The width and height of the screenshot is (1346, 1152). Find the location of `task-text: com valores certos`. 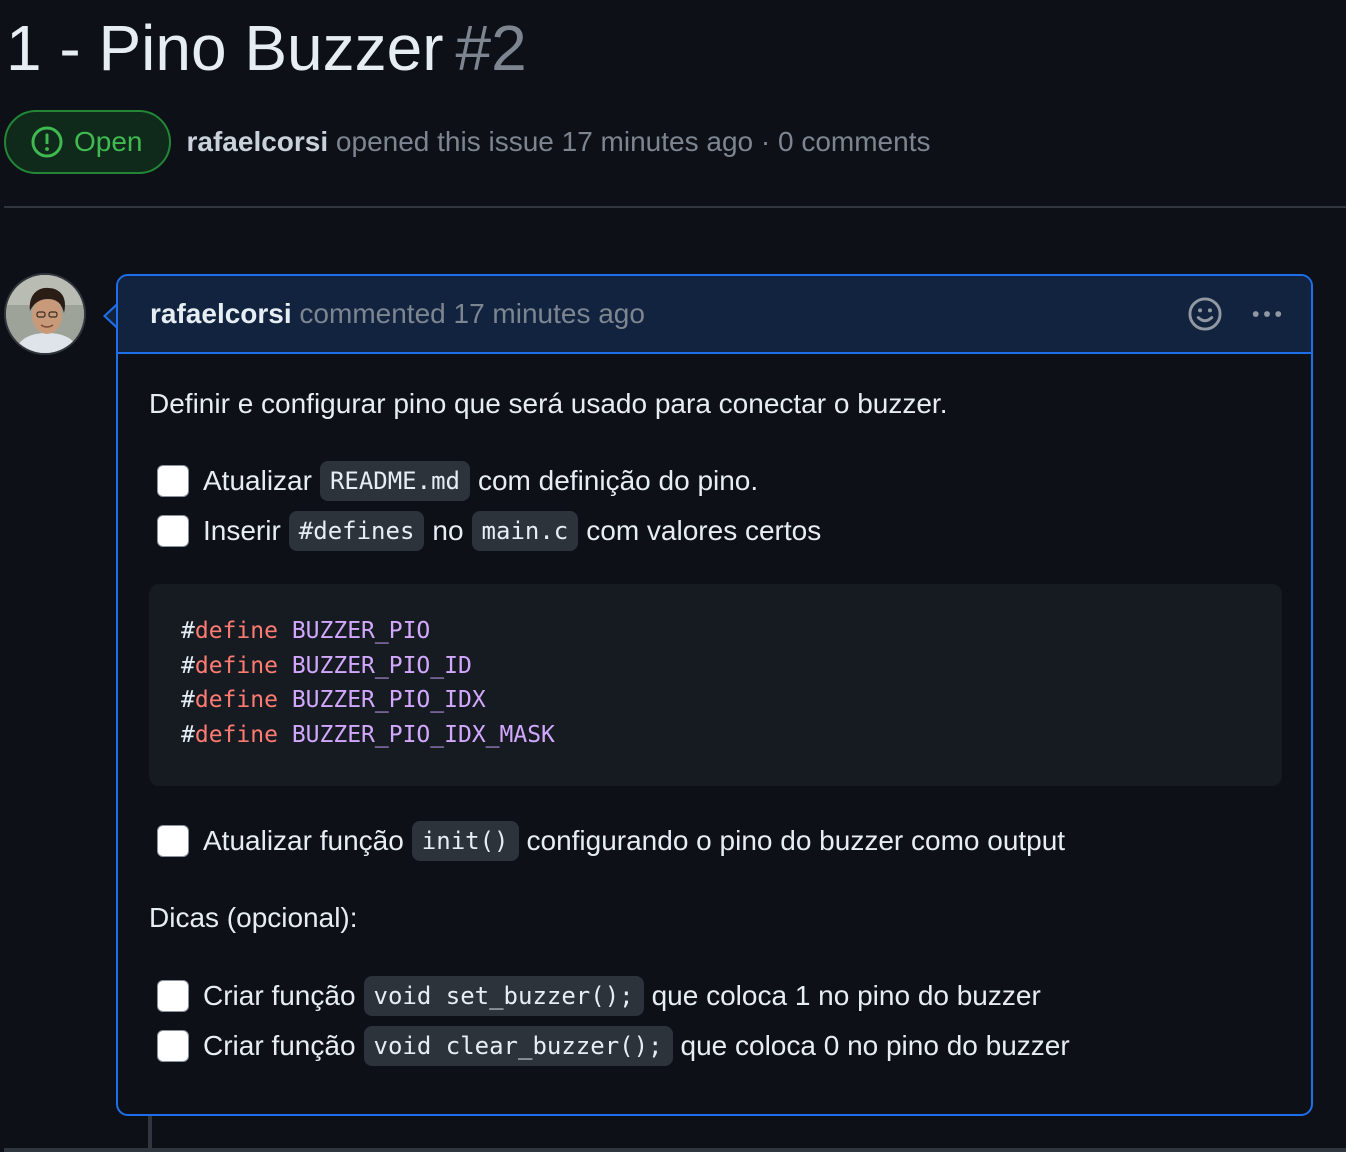

task-text: com valores certos is located at coordinates (704, 530).